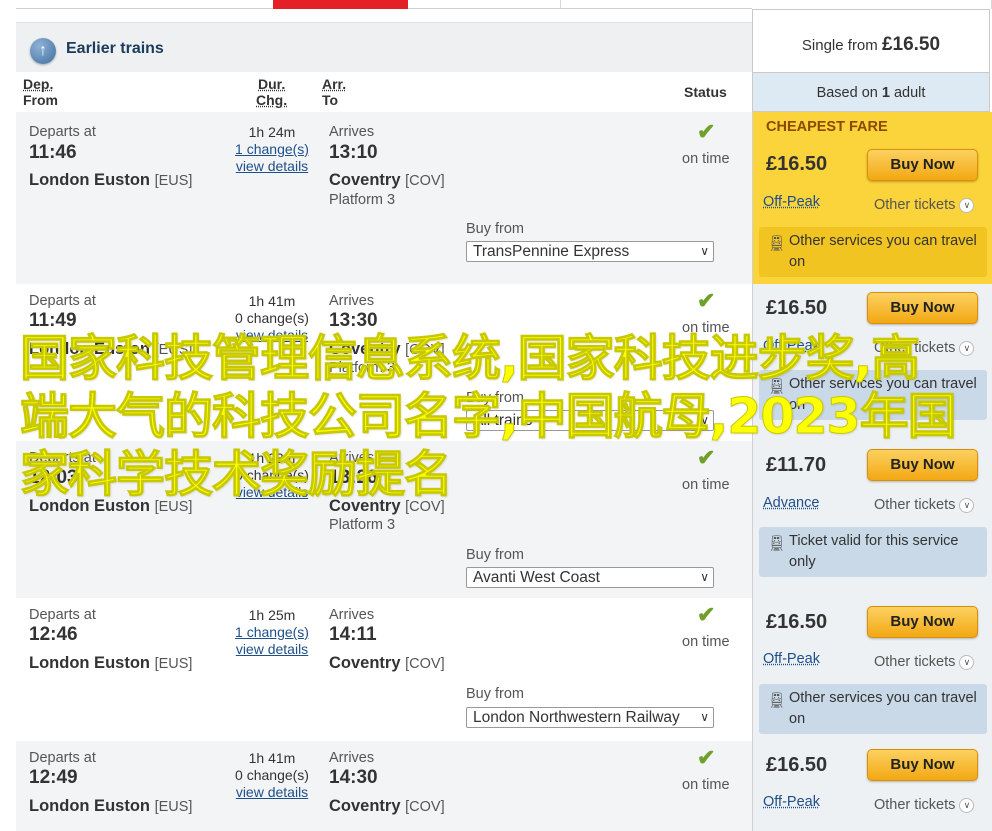 The width and height of the screenshot is (992, 831). Describe the element at coordinates (53, 477) in the screenshot. I see `departure-time: 12:03` at that location.